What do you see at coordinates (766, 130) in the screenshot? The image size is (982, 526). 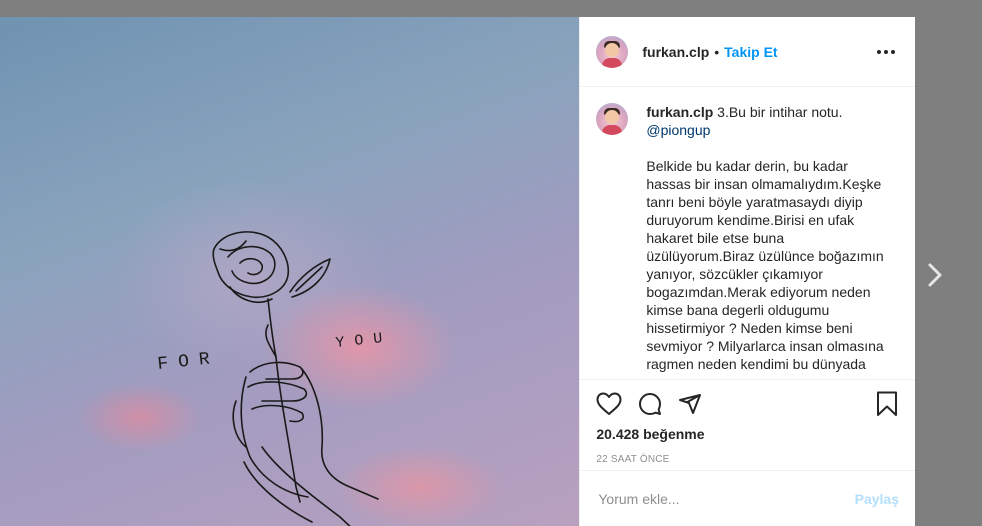 I see `caption-mention: @piongup` at bounding box center [766, 130].